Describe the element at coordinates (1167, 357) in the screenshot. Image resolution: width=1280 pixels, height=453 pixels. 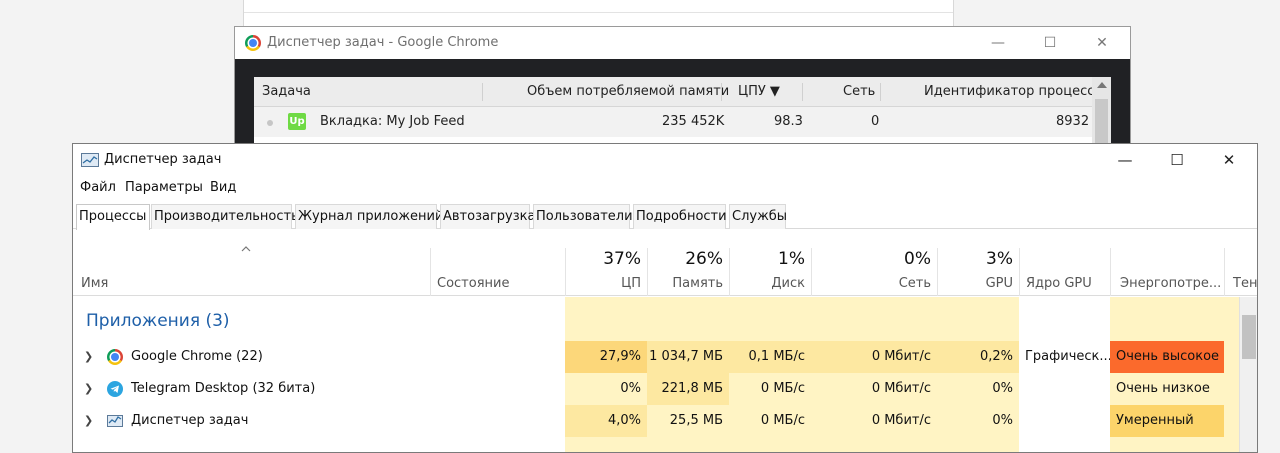
I see `power-cell: Очень высокое` at that location.